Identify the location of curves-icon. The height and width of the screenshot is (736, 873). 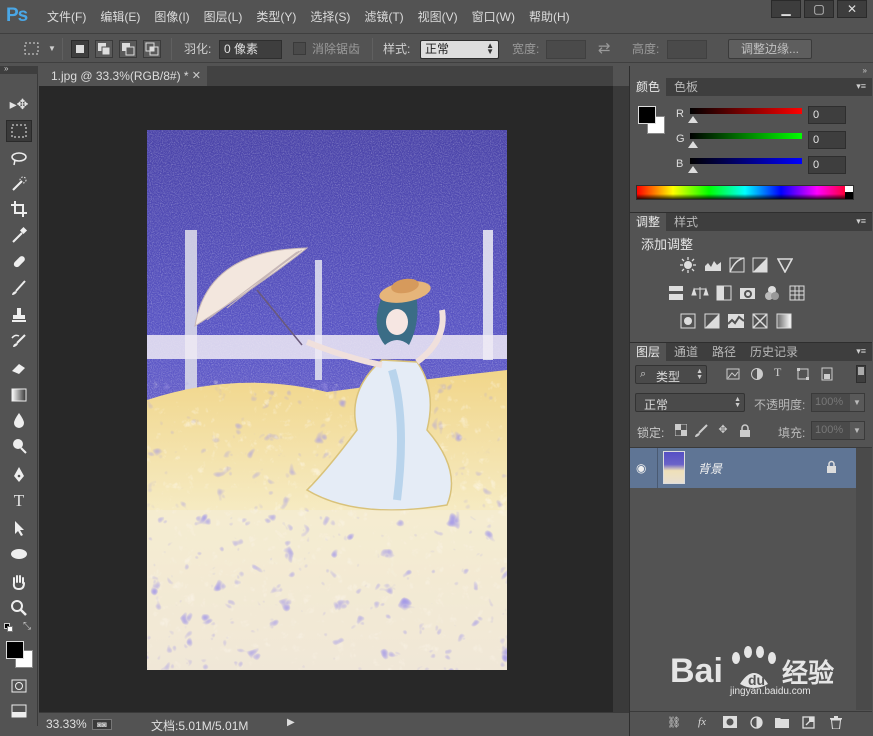
(736, 265).